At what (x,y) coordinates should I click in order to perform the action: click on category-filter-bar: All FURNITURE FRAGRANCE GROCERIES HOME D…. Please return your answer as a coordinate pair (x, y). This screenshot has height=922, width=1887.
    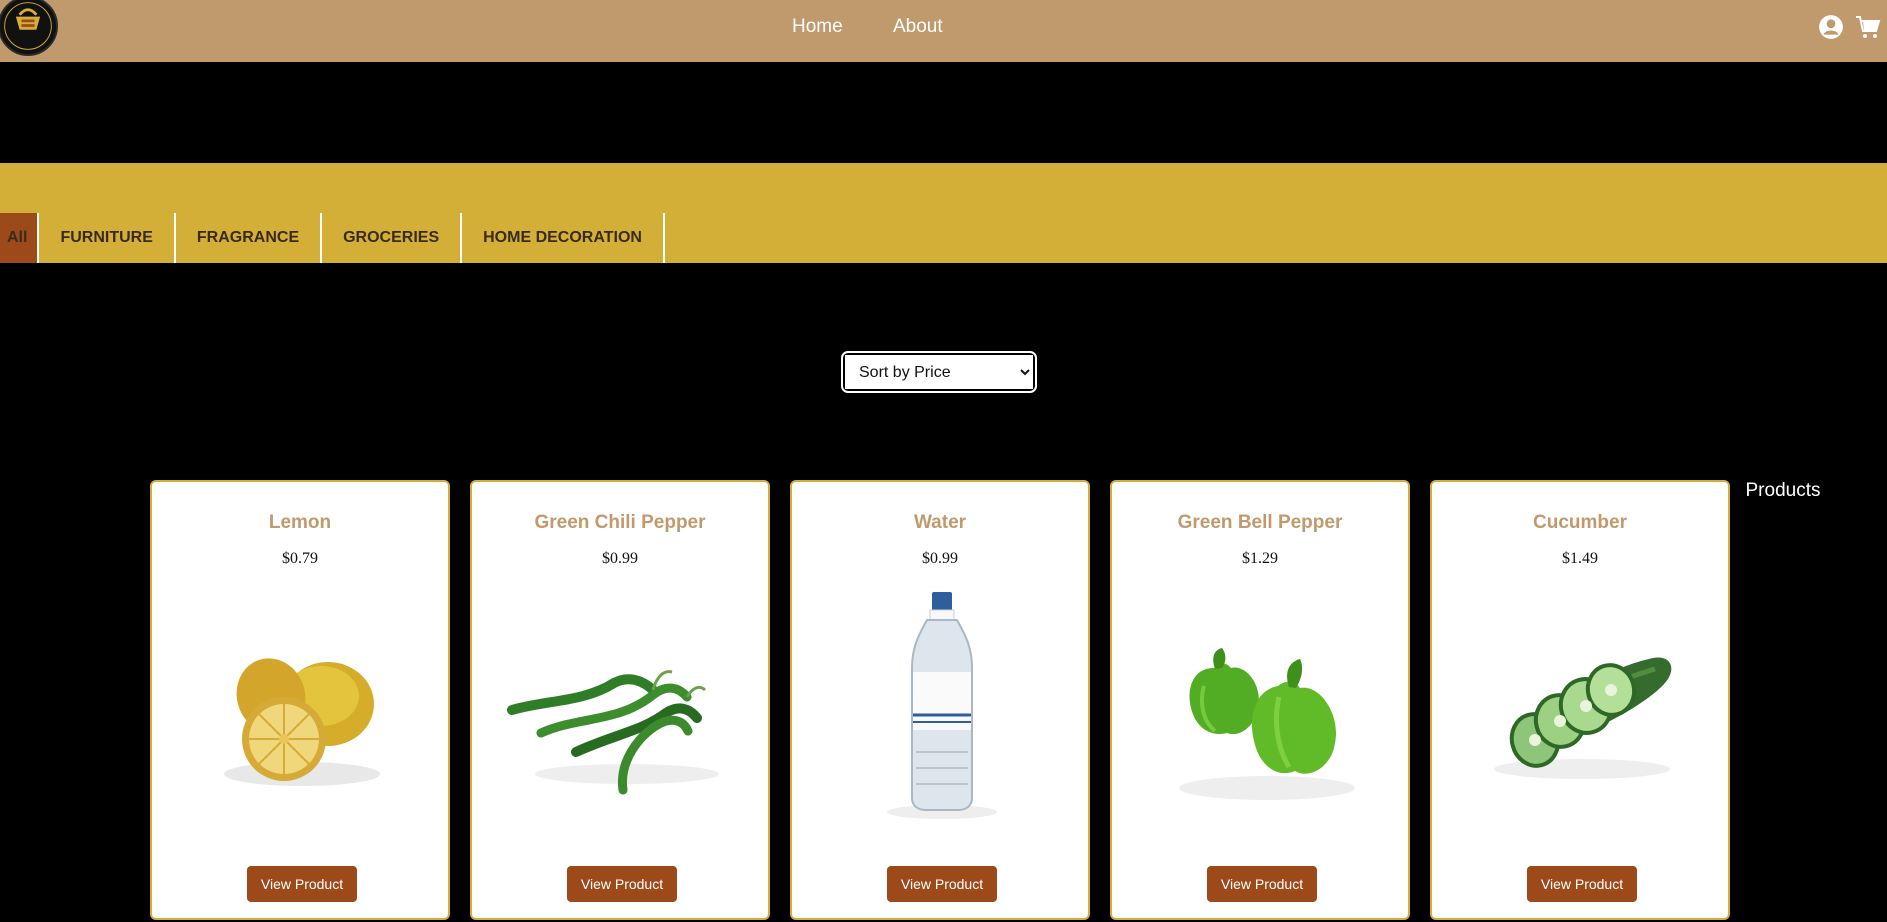
    Looking at the image, I should click on (943, 213).